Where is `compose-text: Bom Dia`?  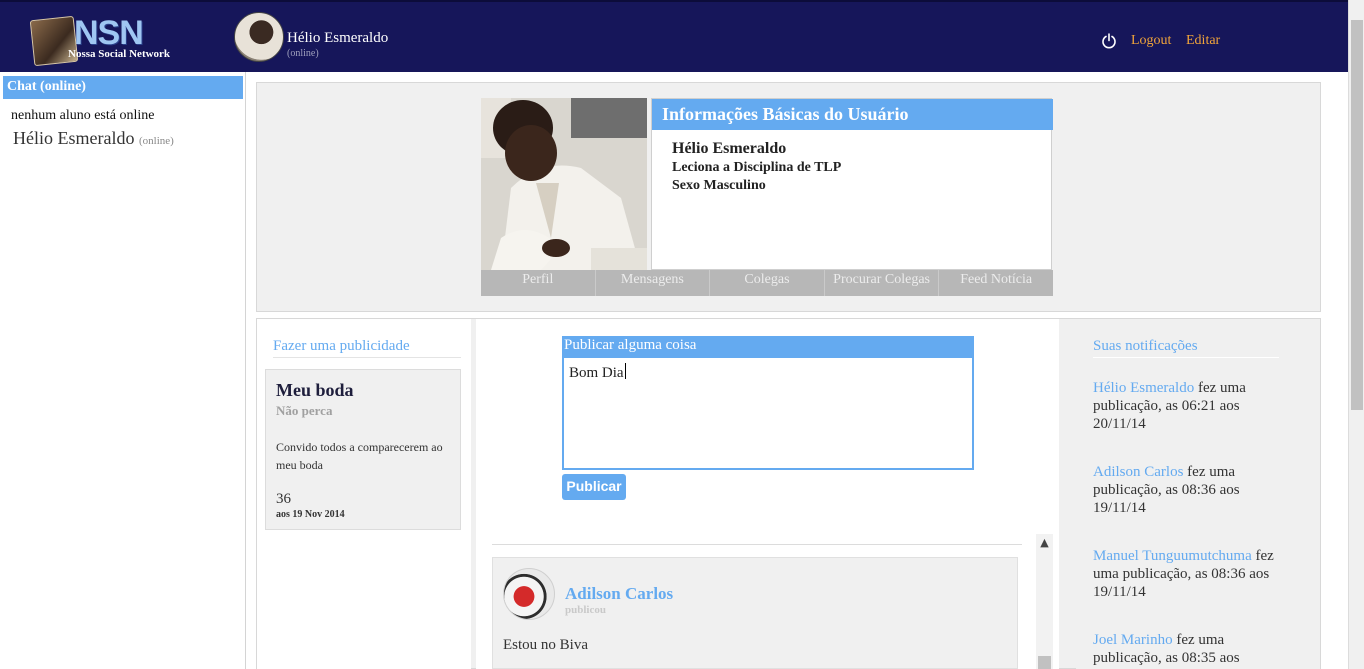 compose-text: Bom Dia is located at coordinates (596, 373).